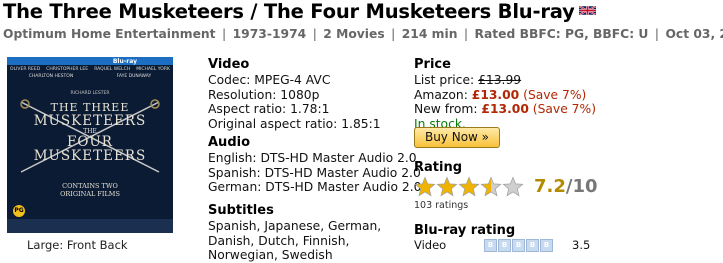 This screenshot has width=723, height=263. I want to click on studio-link: Optimum Home Entertainment, so click(109, 34).